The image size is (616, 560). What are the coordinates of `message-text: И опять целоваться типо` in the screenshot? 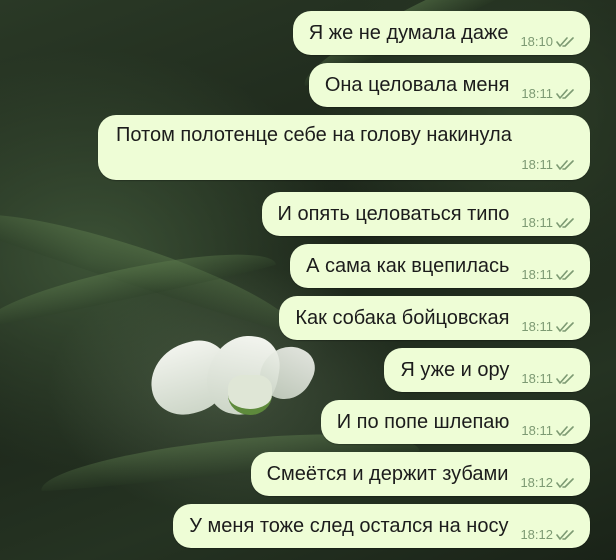 It's located at (393, 214).